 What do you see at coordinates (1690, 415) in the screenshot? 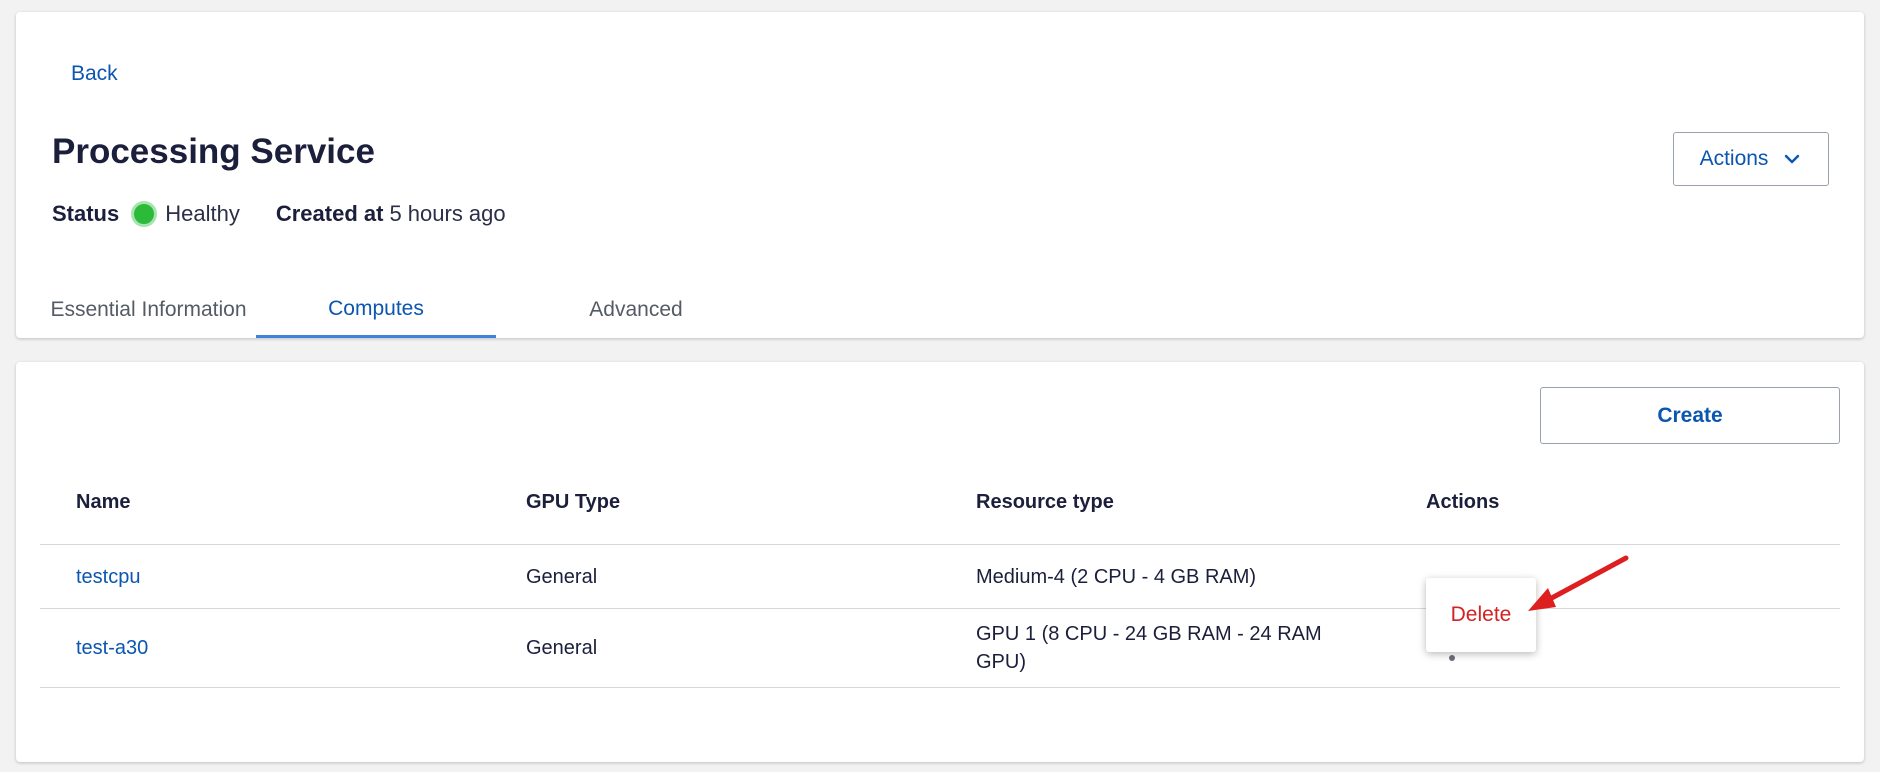
I see `create-button: Create` at bounding box center [1690, 415].